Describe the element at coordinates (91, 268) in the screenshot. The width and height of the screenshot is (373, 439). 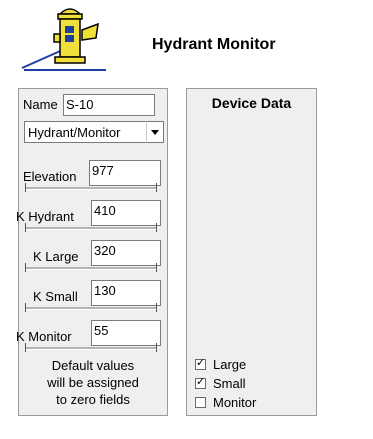
I see `k-large-slider` at that location.